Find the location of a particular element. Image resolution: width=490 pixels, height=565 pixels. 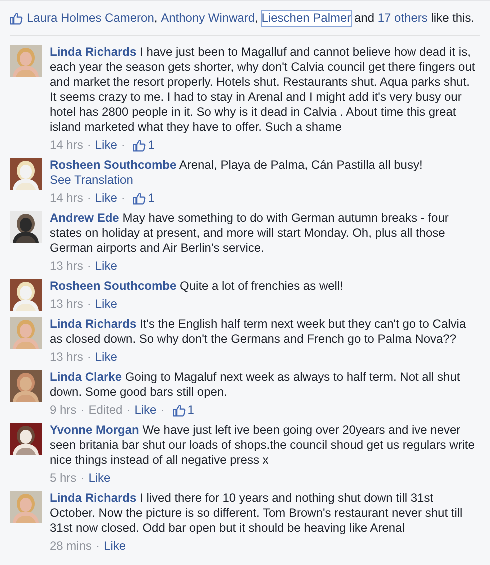

author-link: Yvonne Morgan is located at coordinates (95, 430).